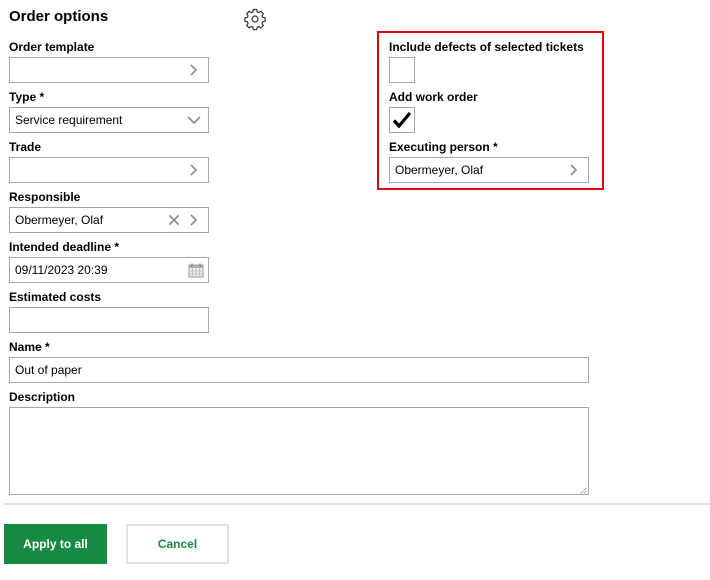 The width and height of the screenshot is (710, 580). What do you see at coordinates (42, 397) in the screenshot?
I see `description-label: Description` at bounding box center [42, 397].